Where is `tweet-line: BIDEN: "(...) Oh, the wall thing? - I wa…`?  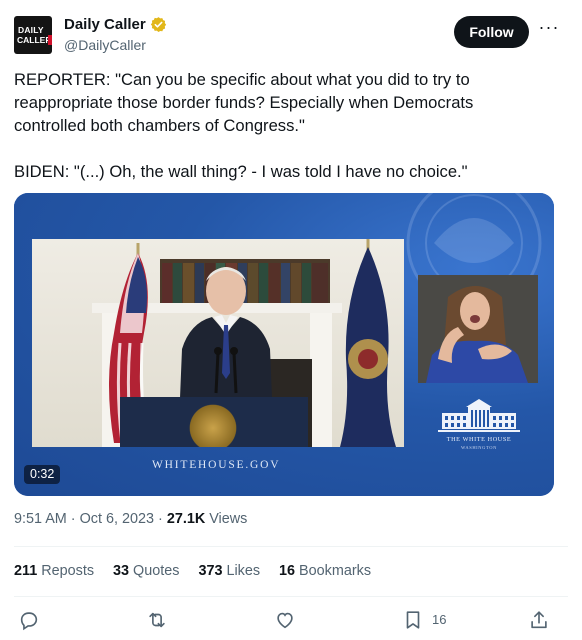
tweet-line: BIDEN: "(...) Oh, the wall thing? - I wa… is located at coordinates (241, 171).